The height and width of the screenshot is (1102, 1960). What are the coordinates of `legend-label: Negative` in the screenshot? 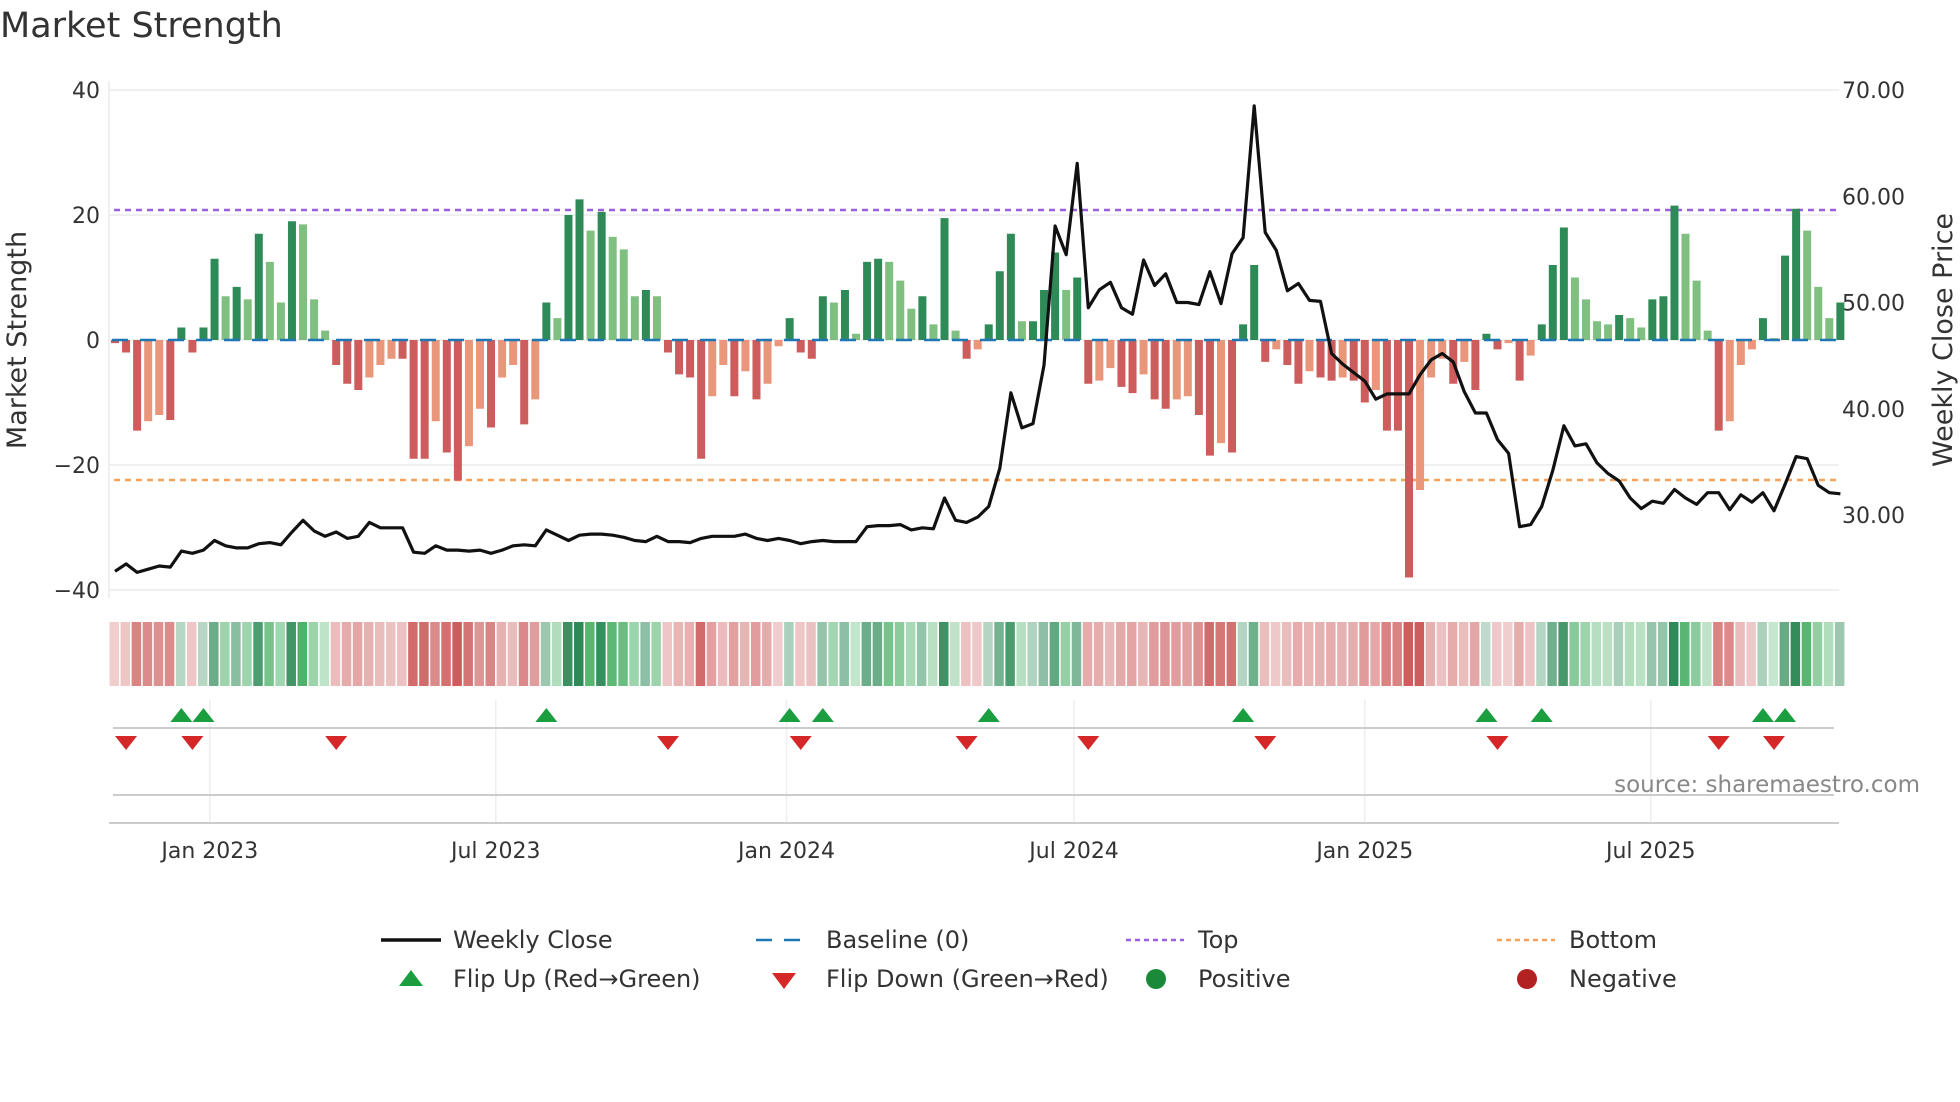 It's located at (1623, 979).